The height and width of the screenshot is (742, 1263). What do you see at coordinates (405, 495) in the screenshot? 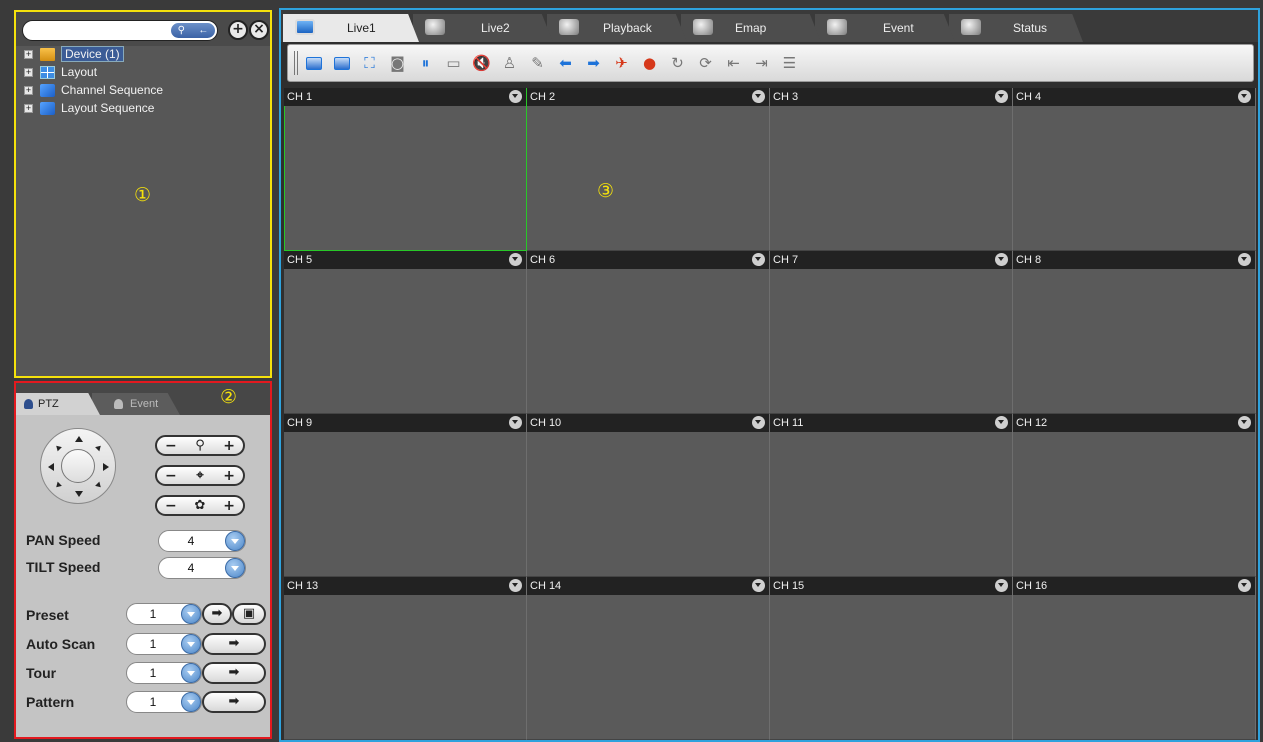
I see `channel-tile: CH 9` at bounding box center [405, 495].